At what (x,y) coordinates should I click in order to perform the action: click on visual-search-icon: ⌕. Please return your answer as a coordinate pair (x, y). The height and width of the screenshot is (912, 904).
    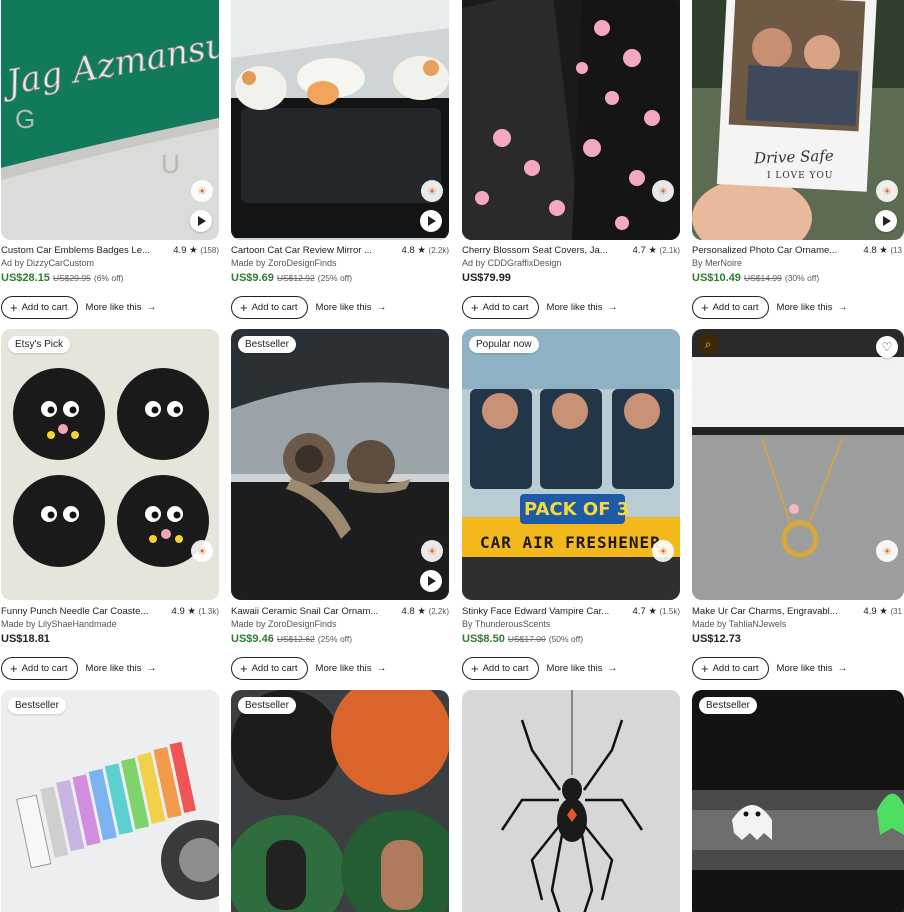
    Looking at the image, I should click on (708, 344).